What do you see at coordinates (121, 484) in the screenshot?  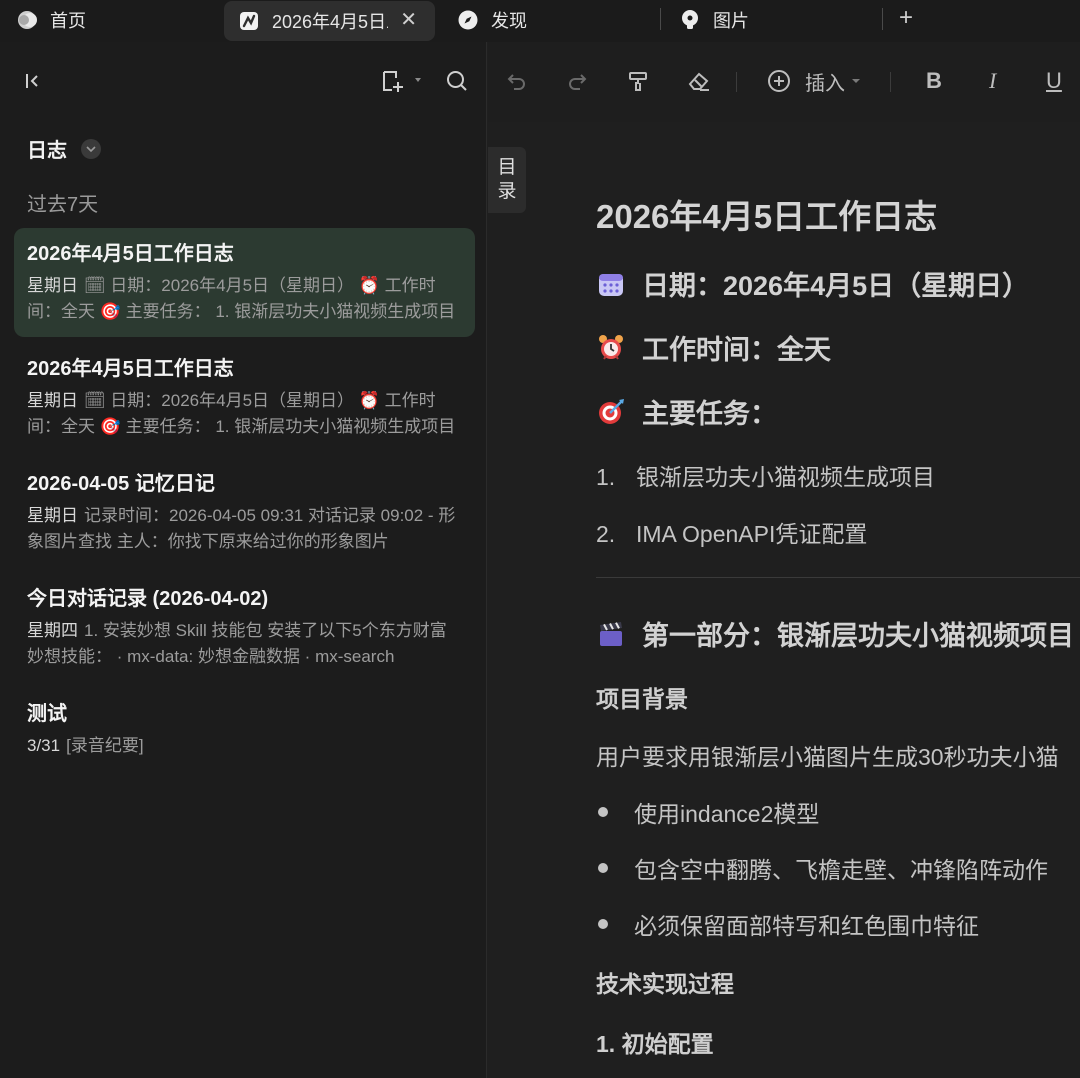 I see `note-title: 2026-04-05 记忆日记` at bounding box center [121, 484].